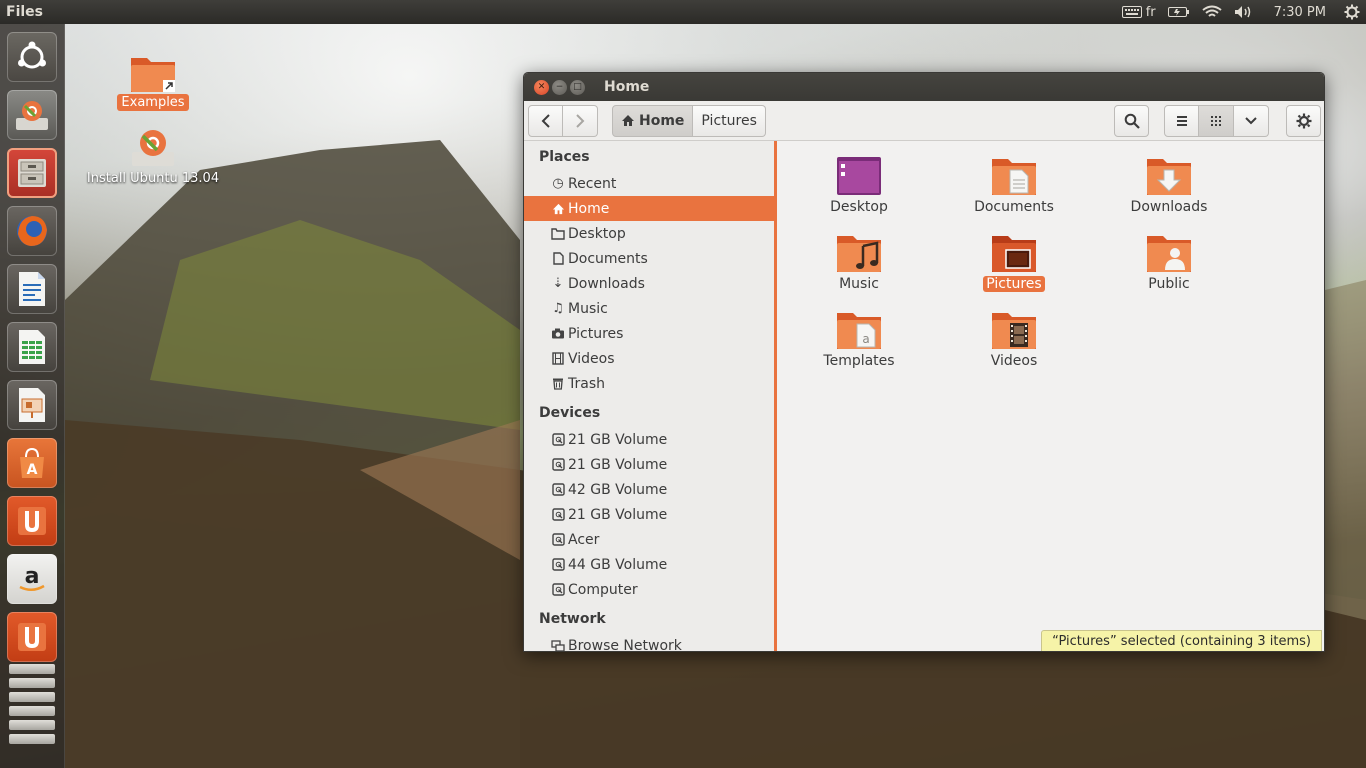 The image size is (1366, 768). I want to click on launcher-amazon: a, so click(32, 579).